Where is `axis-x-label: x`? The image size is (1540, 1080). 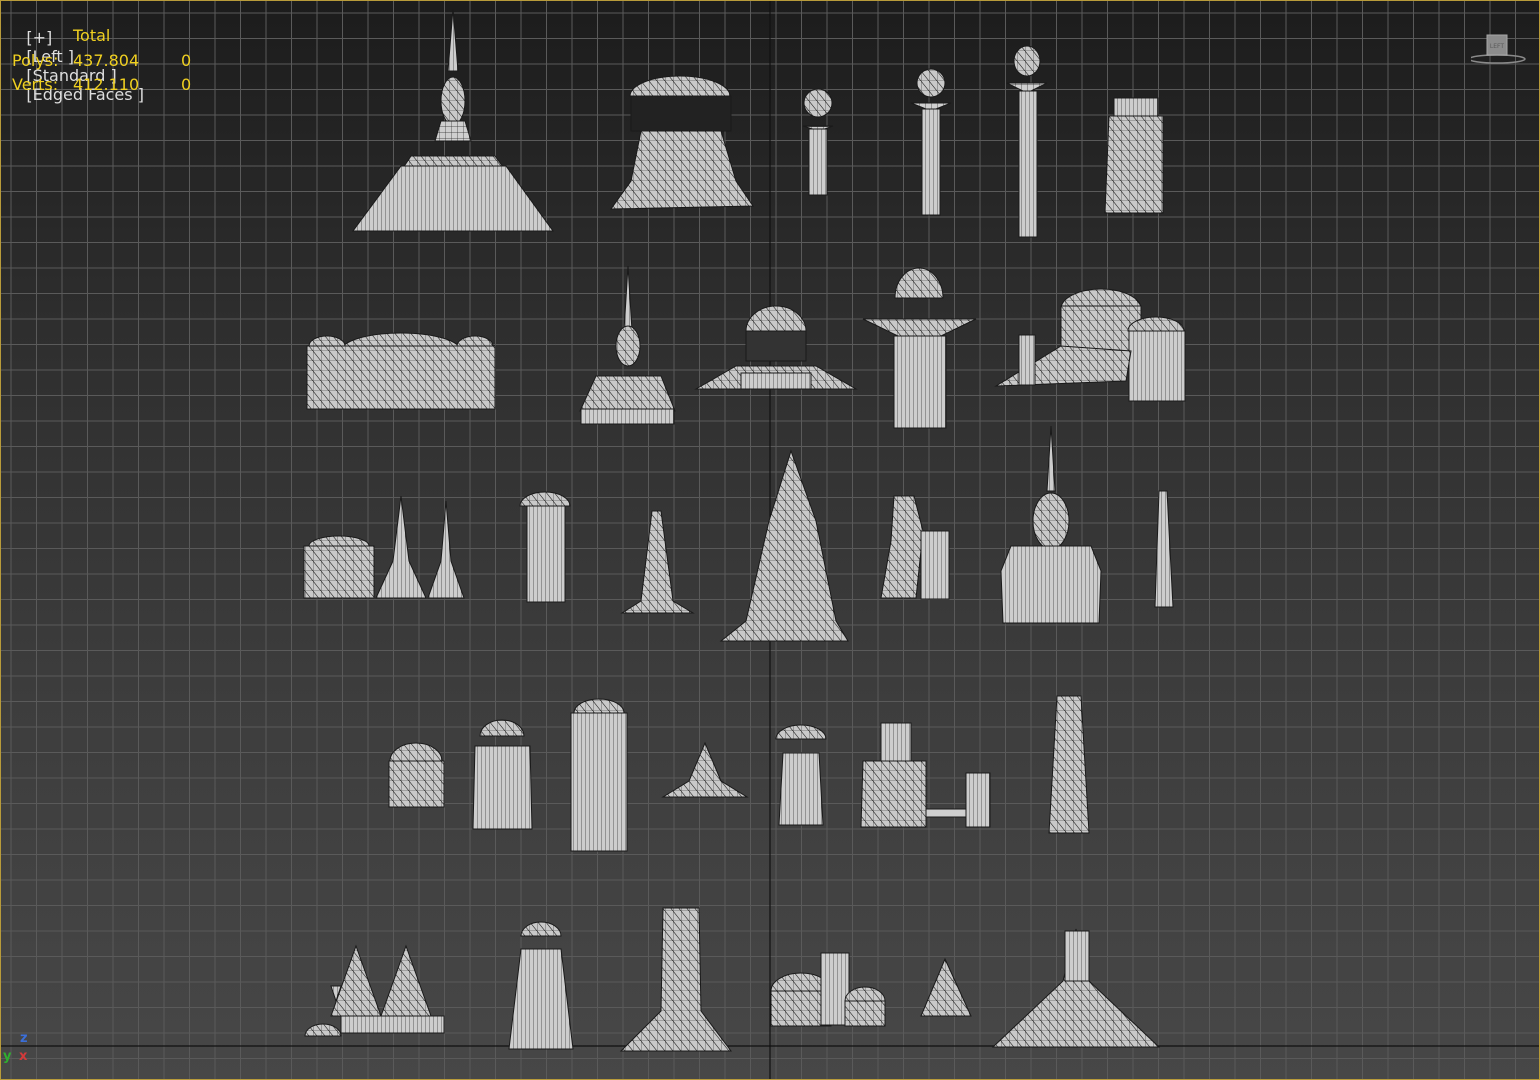
axis-x-label: x is located at coordinates (23, 1056).